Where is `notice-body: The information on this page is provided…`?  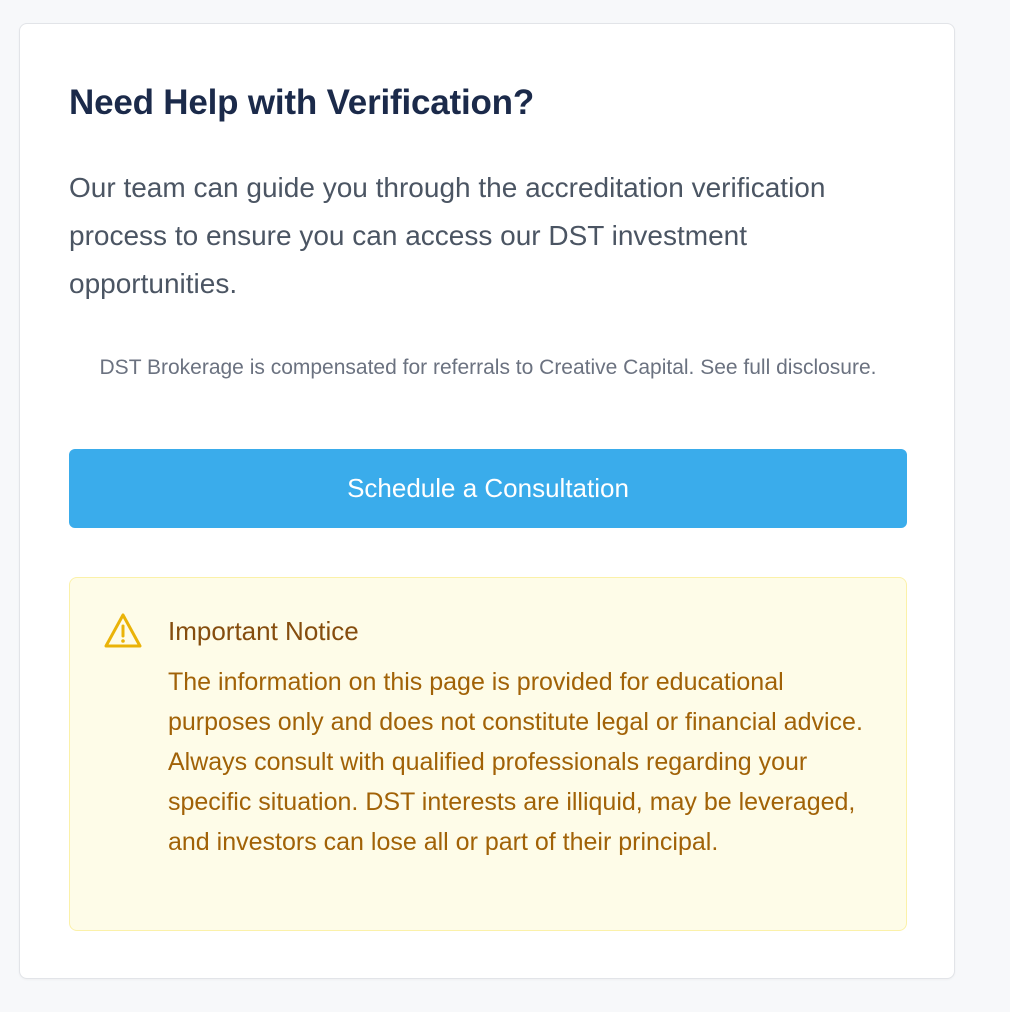 notice-body: The information on this page is provided… is located at coordinates (515, 762).